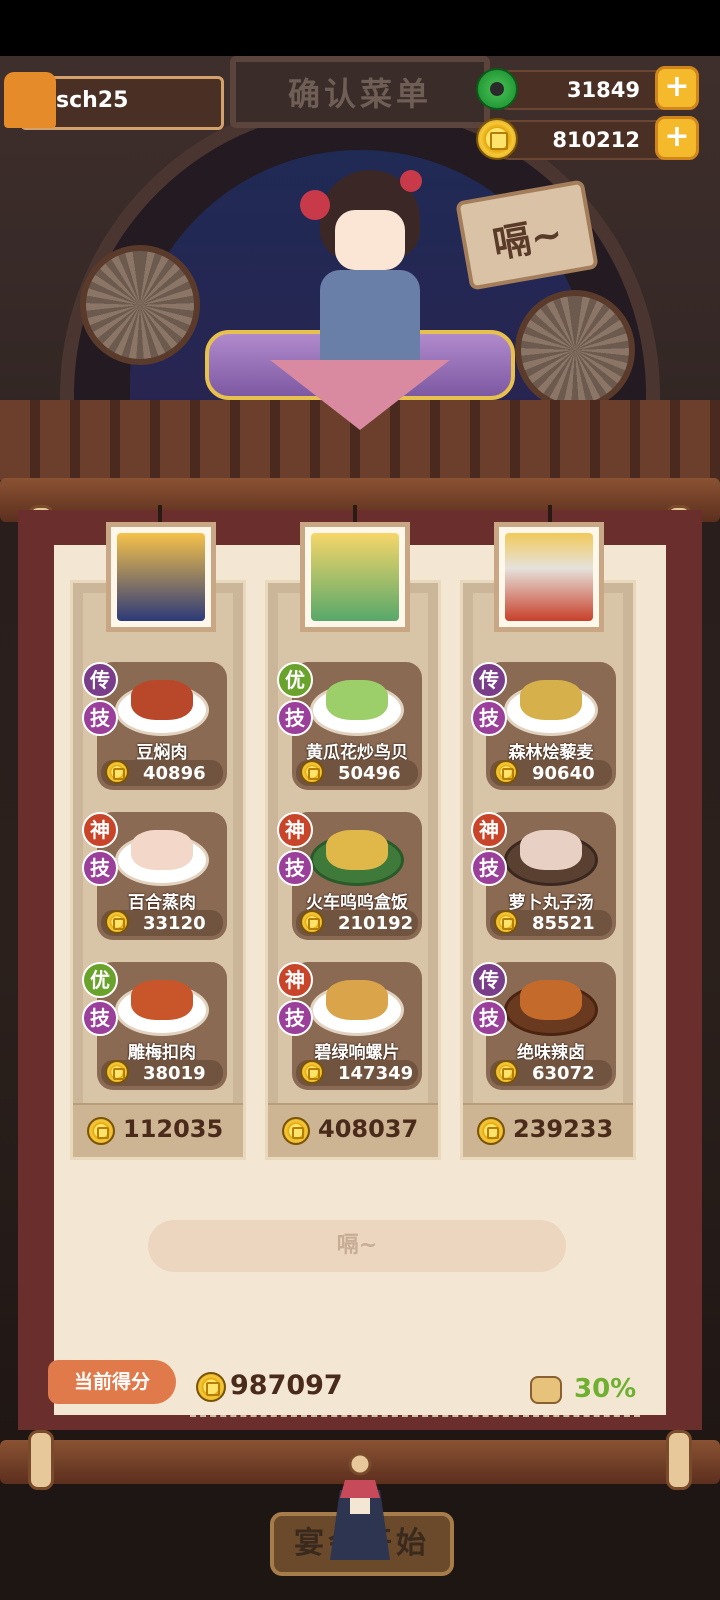 The height and width of the screenshot is (1600, 720). Describe the element at coordinates (376, 923) in the screenshot. I see `dish-price: 210192` at that location.